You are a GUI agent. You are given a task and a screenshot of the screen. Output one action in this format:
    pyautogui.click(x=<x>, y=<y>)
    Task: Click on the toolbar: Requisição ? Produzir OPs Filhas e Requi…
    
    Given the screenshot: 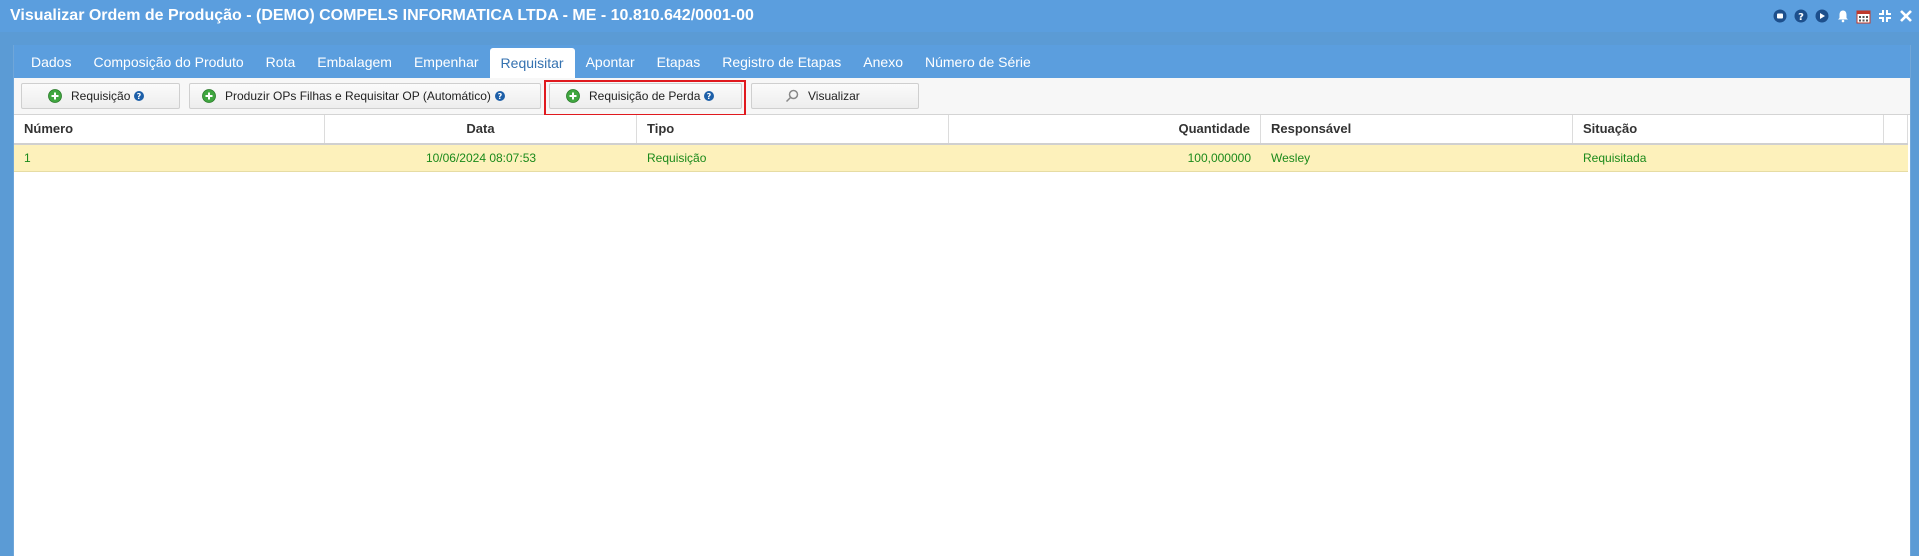 What is the action you would take?
    pyautogui.click(x=962, y=97)
    